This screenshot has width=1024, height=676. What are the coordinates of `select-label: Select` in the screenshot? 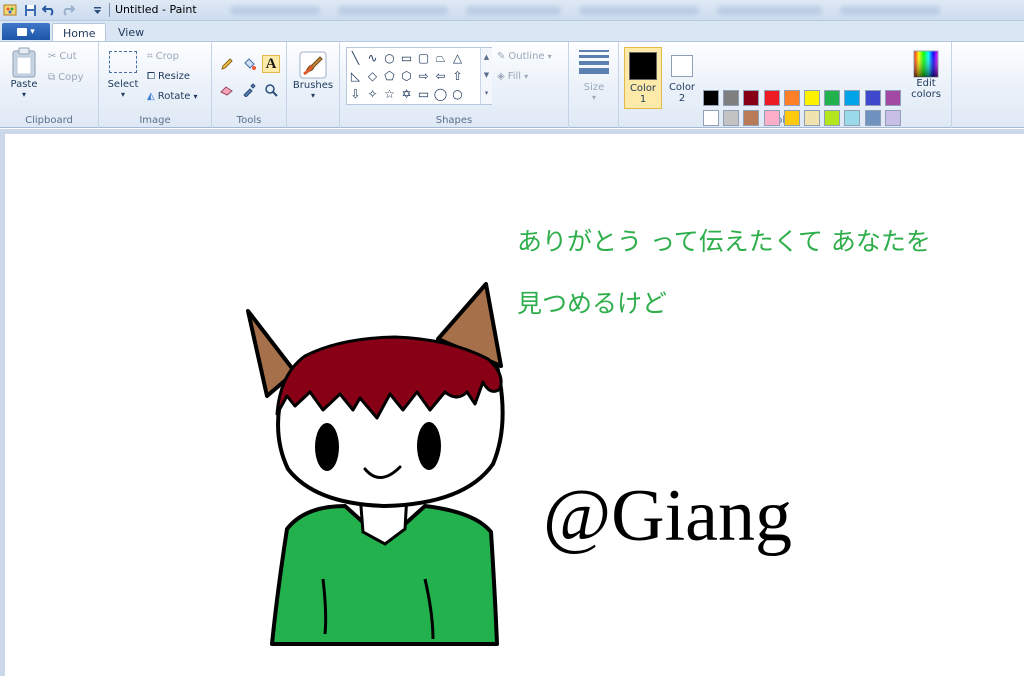 It's located at (123, 84).